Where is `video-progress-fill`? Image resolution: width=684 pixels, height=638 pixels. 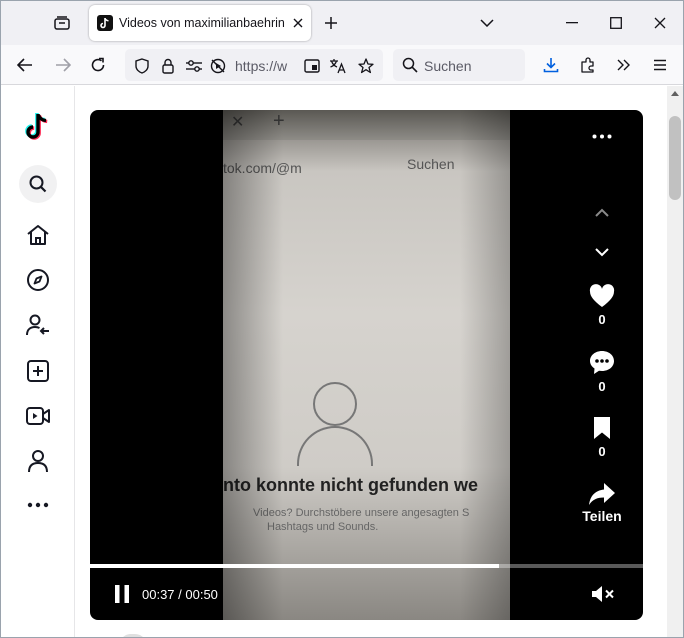
video-progress-fill is located at coordinates (295, 566).